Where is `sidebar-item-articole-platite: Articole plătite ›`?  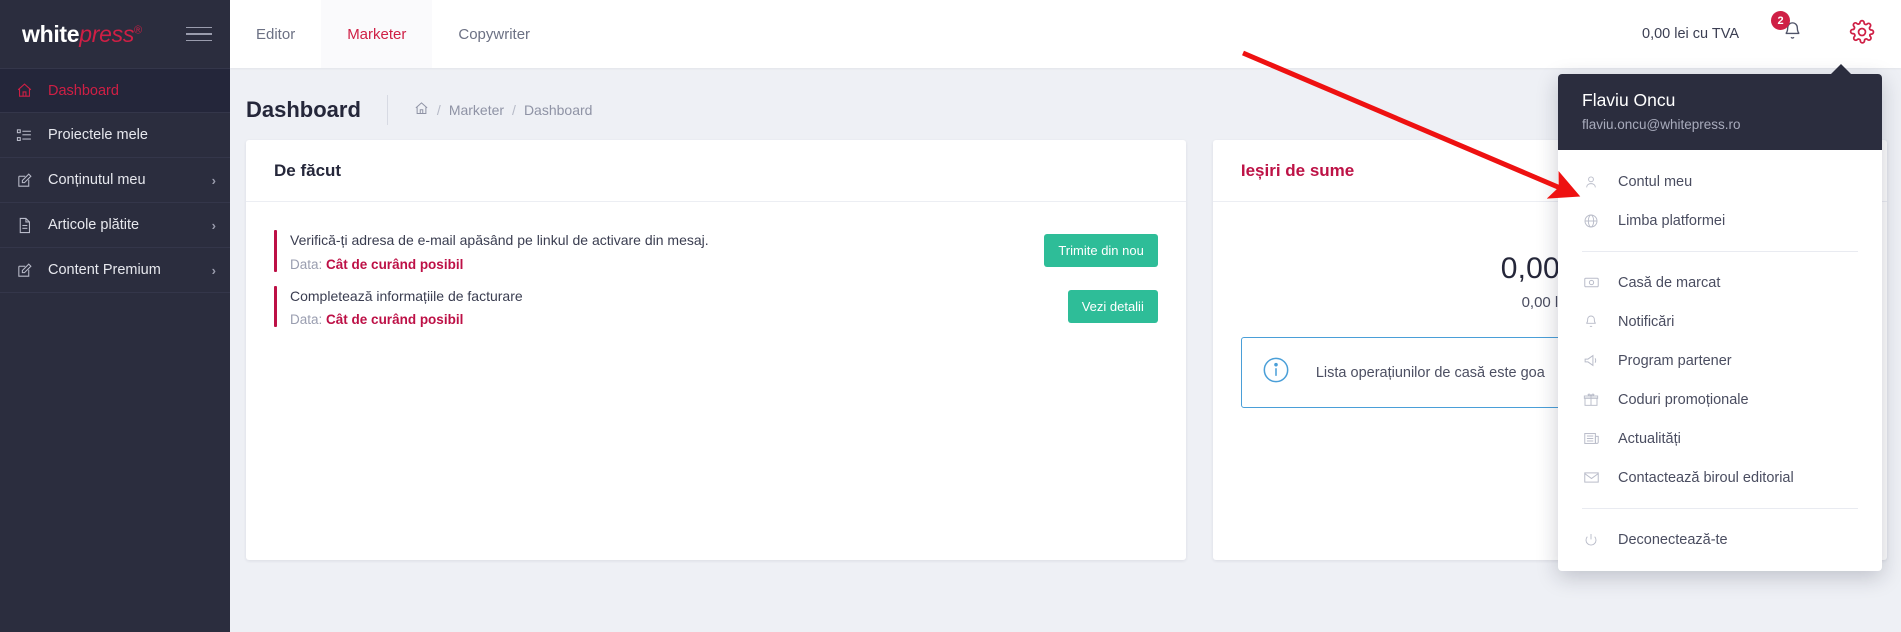
sidebar-item-articole-platite: Articole plătite › is located at coordinates (115, 225).